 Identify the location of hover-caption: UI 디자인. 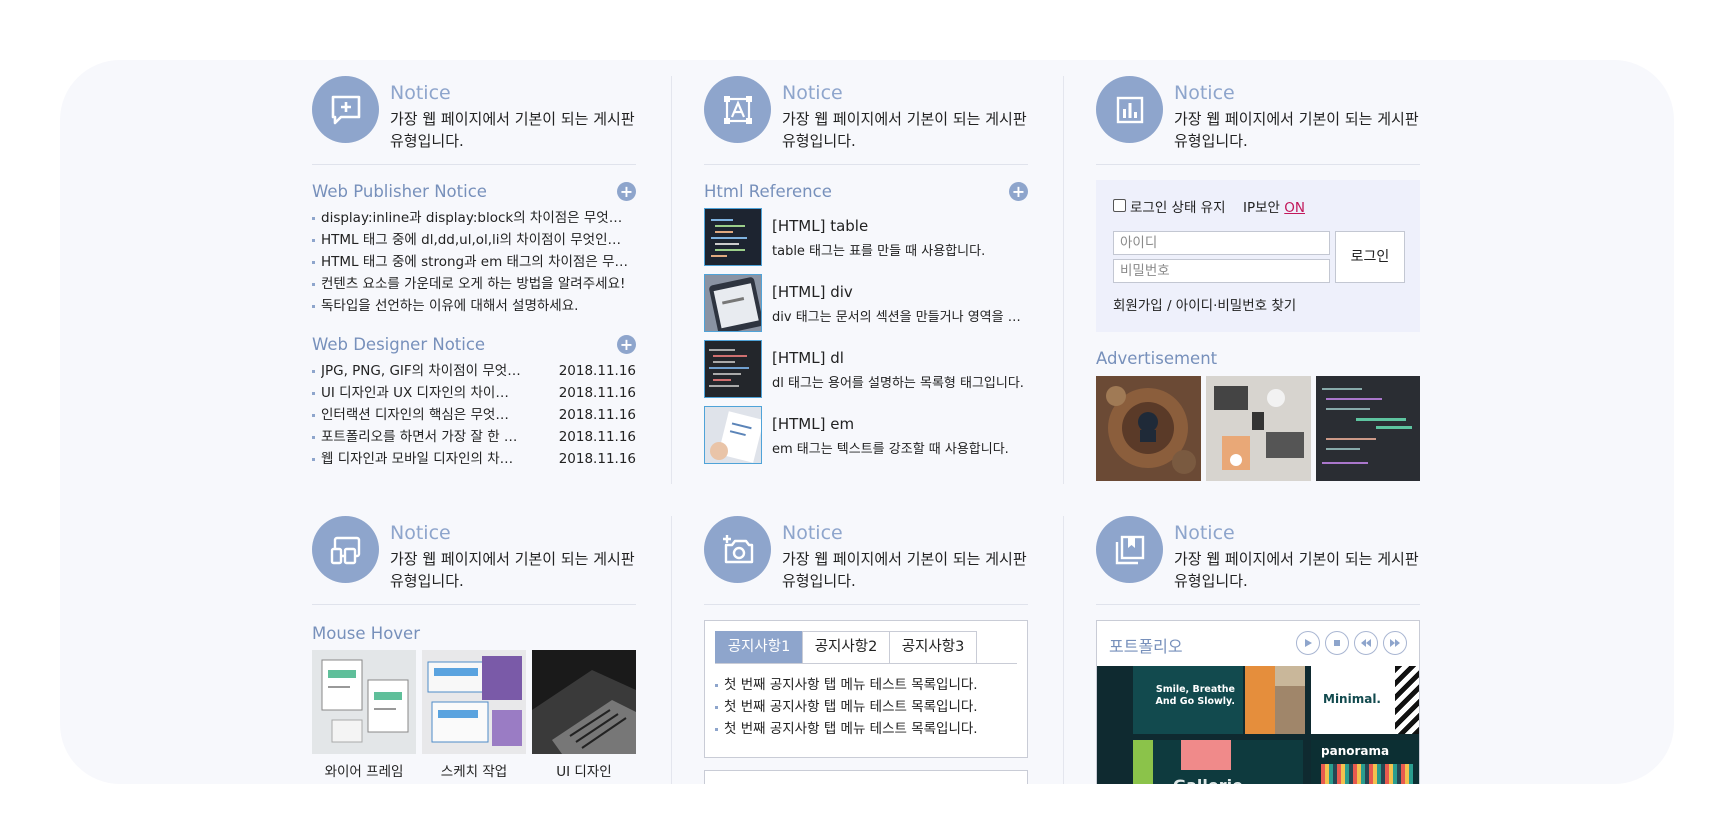
(584, 772).